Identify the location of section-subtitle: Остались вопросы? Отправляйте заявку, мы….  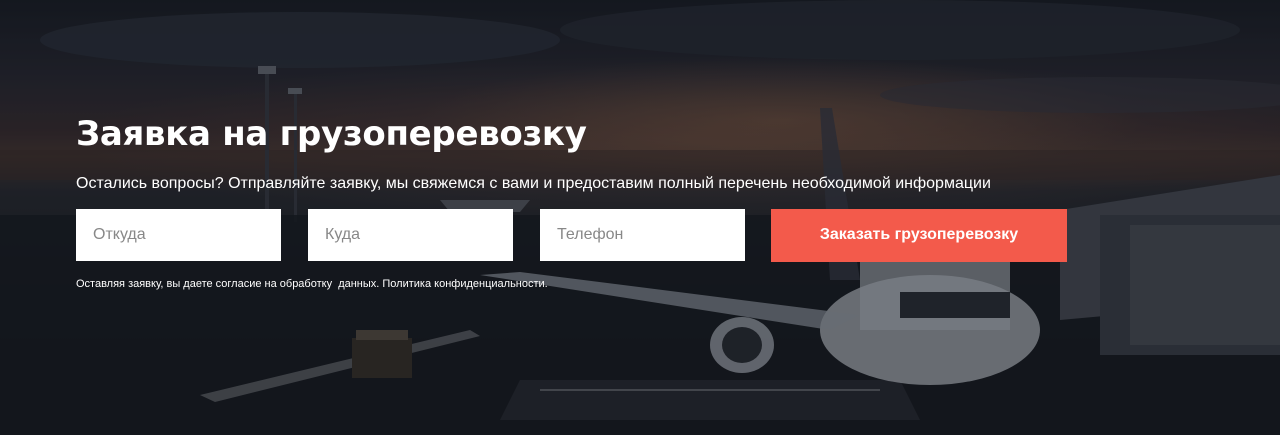
(533, 183).